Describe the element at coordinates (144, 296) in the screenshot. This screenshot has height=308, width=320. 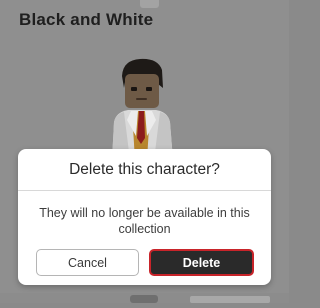
I see `bottom-strip` at that location.